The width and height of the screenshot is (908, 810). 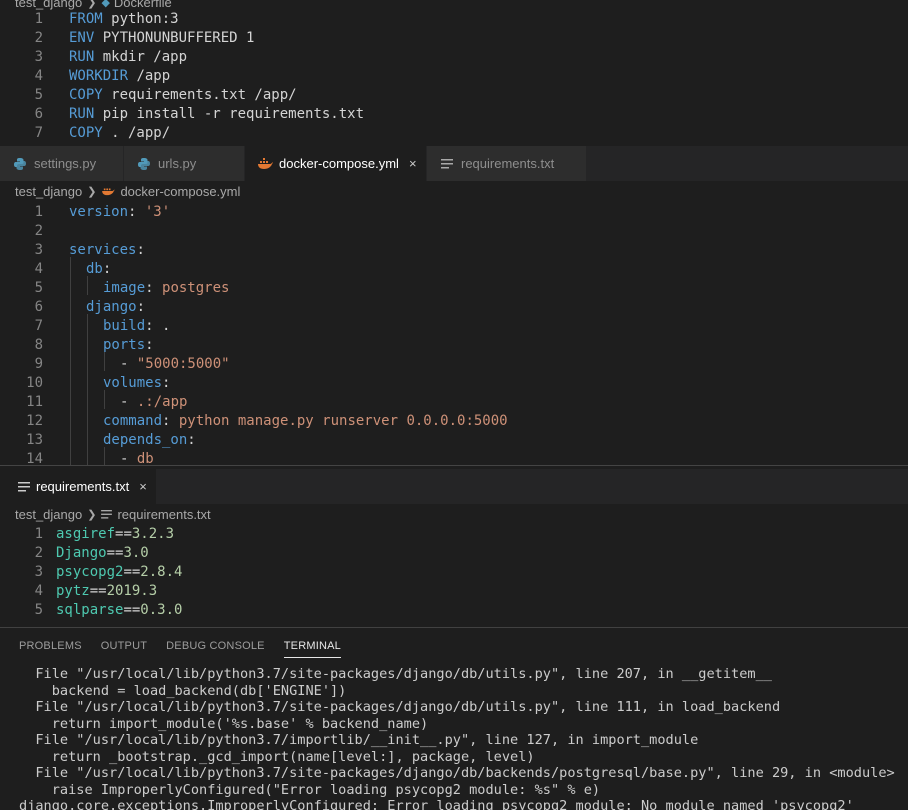 What do you see at coordinates (132, 591) in the screenshot?
I see `package-version: 2019.3` at bounding box center [132, 591].